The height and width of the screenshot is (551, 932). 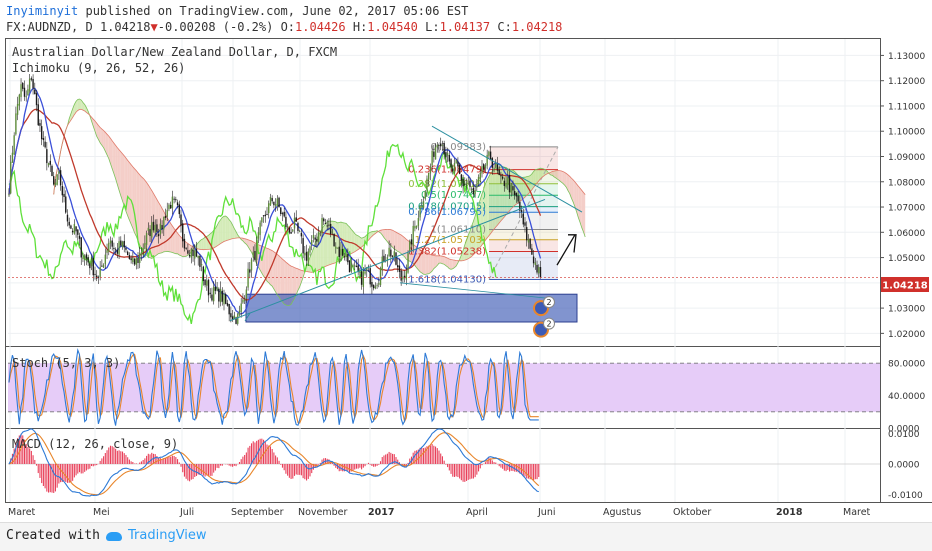 I want to click on time-tick-label: Agustus, so click(x=622, y=512).